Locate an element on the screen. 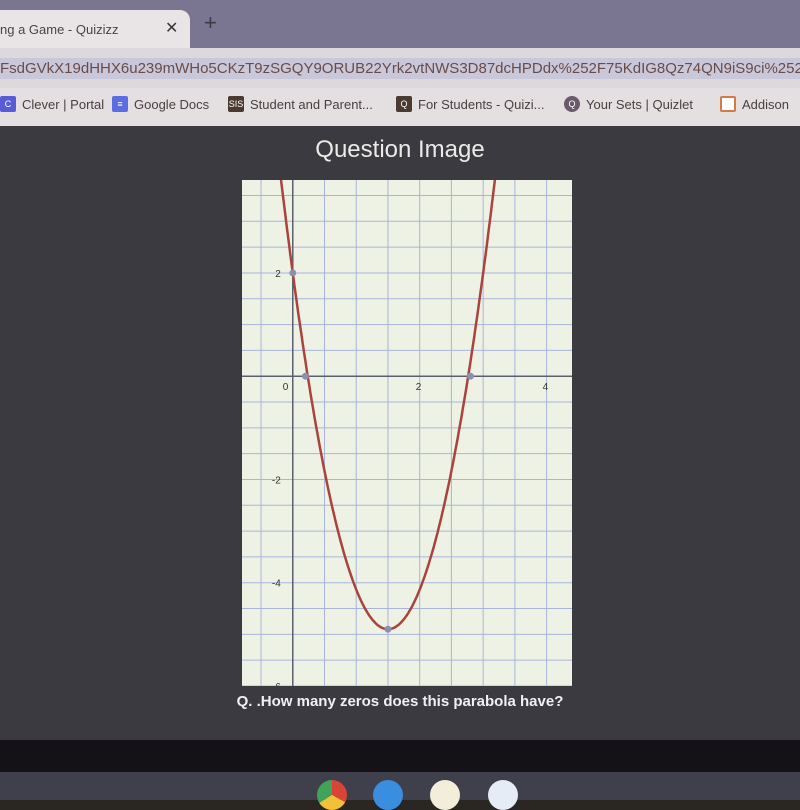 This screenshot has width=800, height=810. new-tab-icon: + is located at coordinates (210, 23).